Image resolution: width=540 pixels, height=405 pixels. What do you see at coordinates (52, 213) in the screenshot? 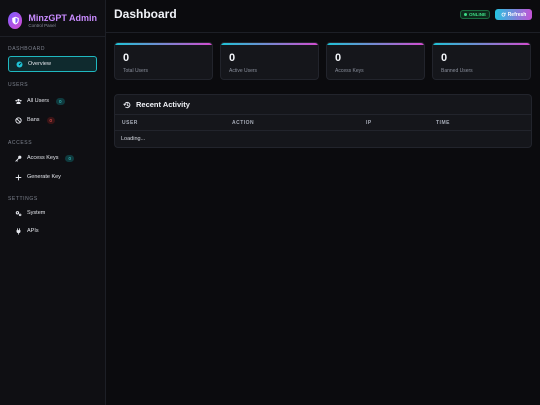
I see `sidebar-item-system: System` at bounding box center [52, 213].